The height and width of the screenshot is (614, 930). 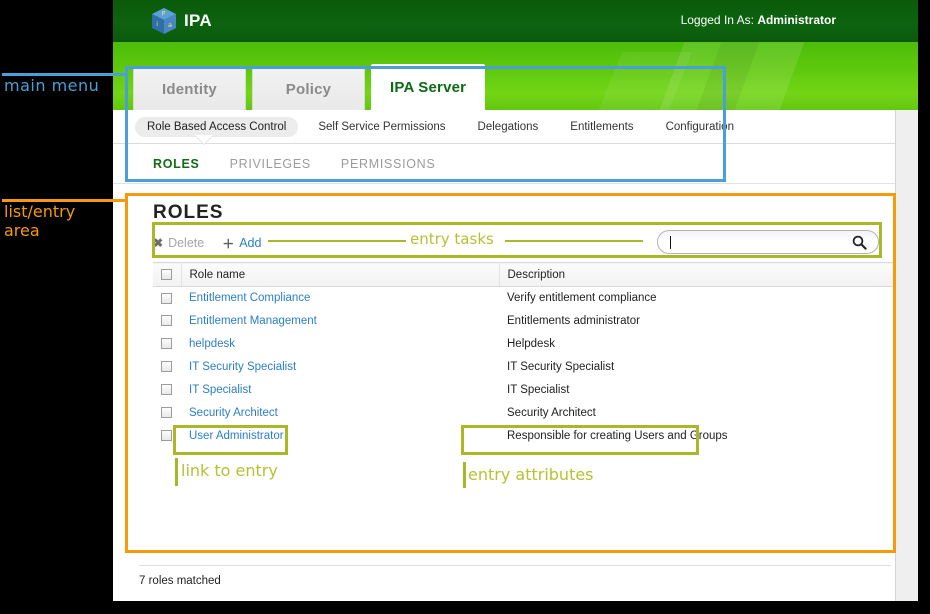 What do you see at coordinates (340, 413) in the screenshot?
I see `role-name-cell: Security Architect` at bounding box center [340, 413].